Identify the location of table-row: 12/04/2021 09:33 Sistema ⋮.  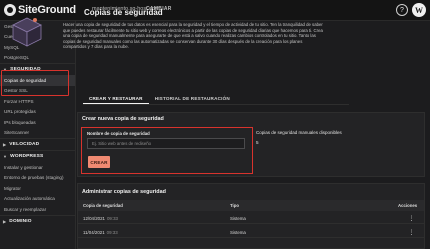
(251, 218).